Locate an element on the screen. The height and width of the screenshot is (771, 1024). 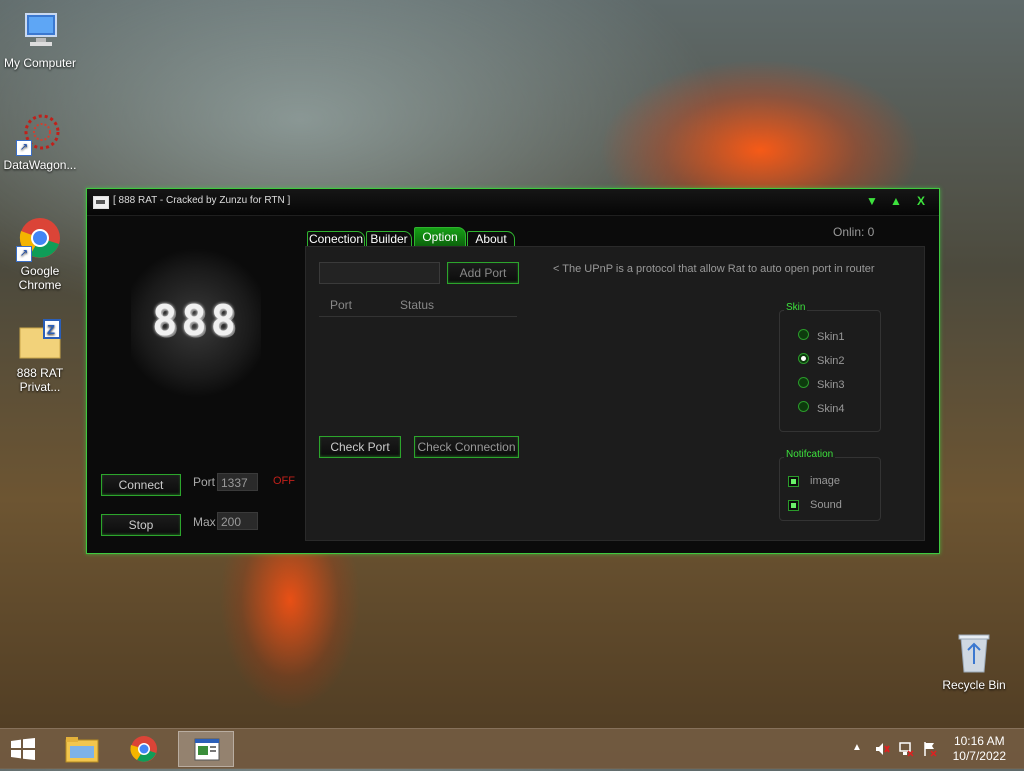
minimize-button: ▼ is located at coordinates (872, 201).